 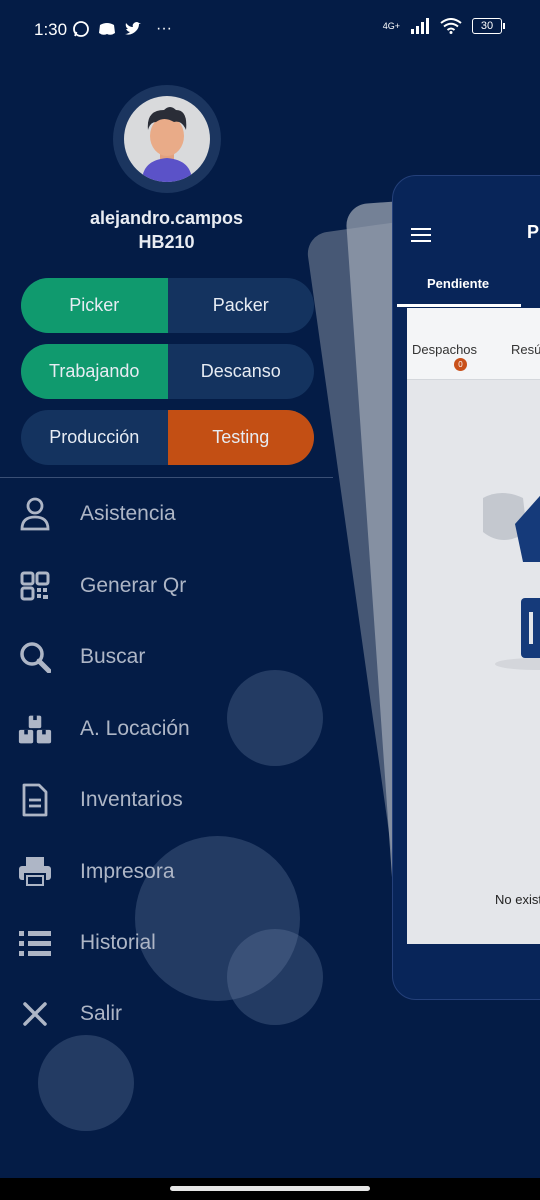 I want to click on menu-item-inventarios: Inventarios, so click(x=166, y=800).